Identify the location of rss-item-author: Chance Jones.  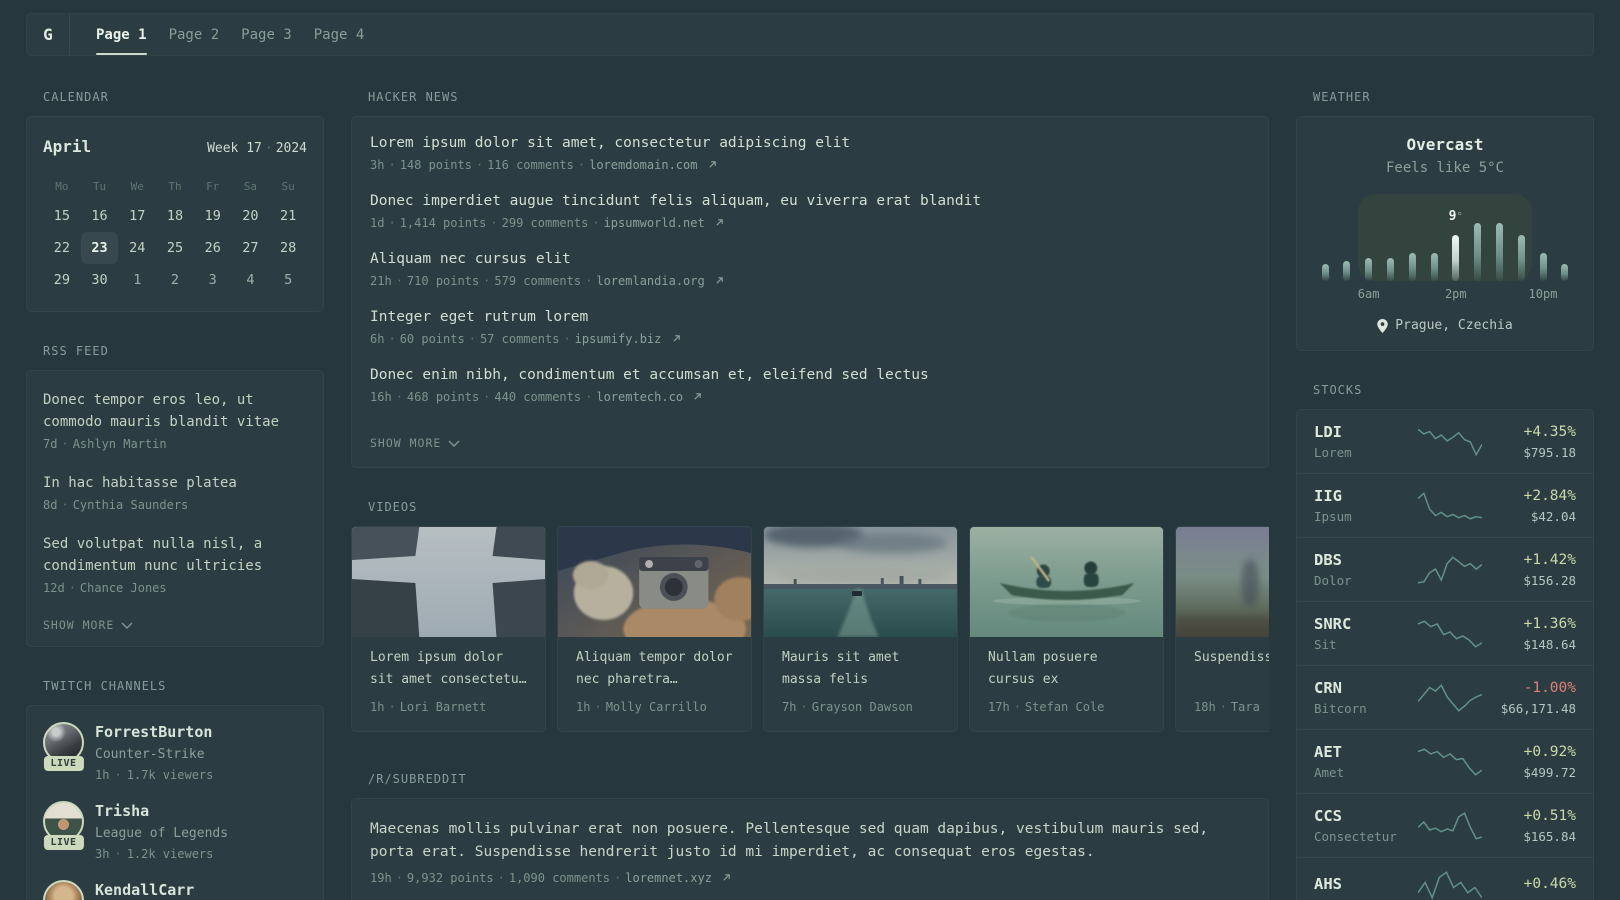
(123, 588).